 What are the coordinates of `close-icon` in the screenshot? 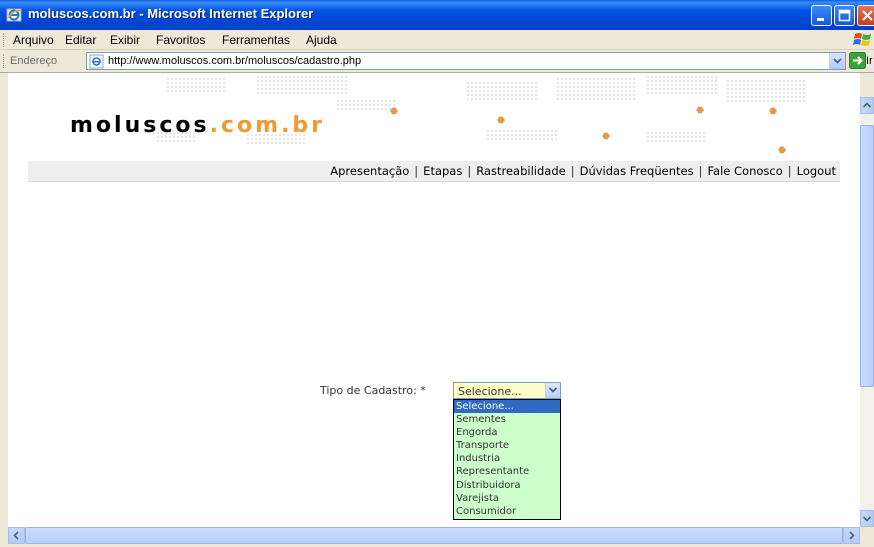 It's located at (867, 15).